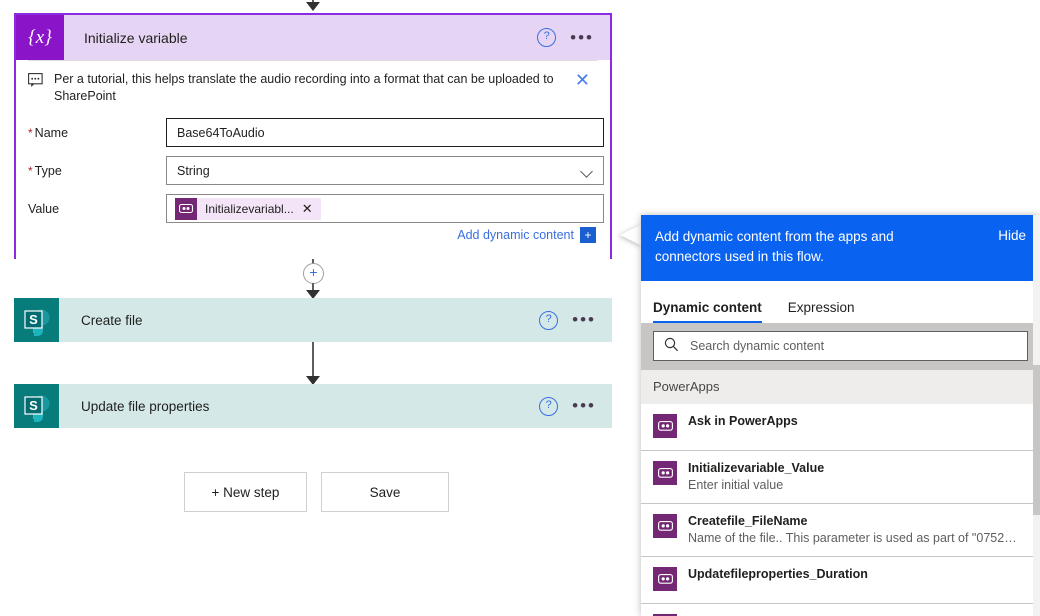 Image resolution: width=1040 pixels, height=616 pixels. I want to click on search-placeholder: Search dynamic content, so click(757, 346).